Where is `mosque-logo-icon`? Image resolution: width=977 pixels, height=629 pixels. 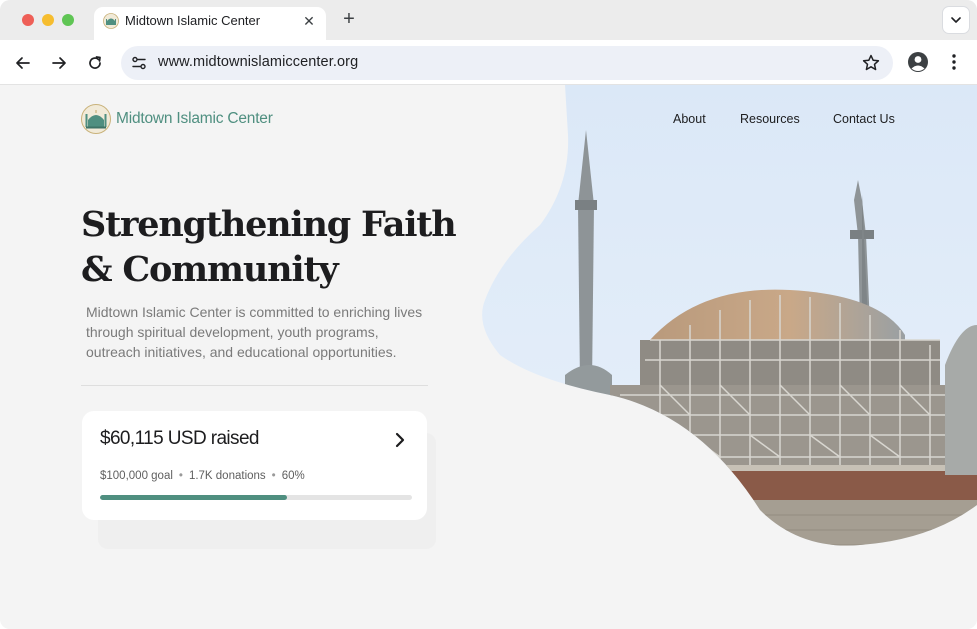
mosque-logo-icon is located at coordinates (96, 119).